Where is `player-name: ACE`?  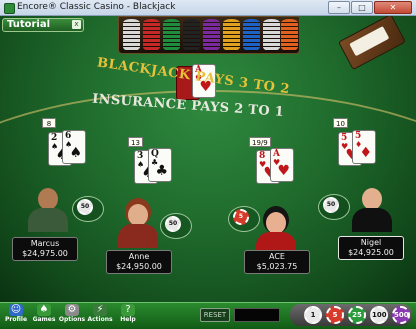
player-name: ACE is located at coordinates (277, 256).